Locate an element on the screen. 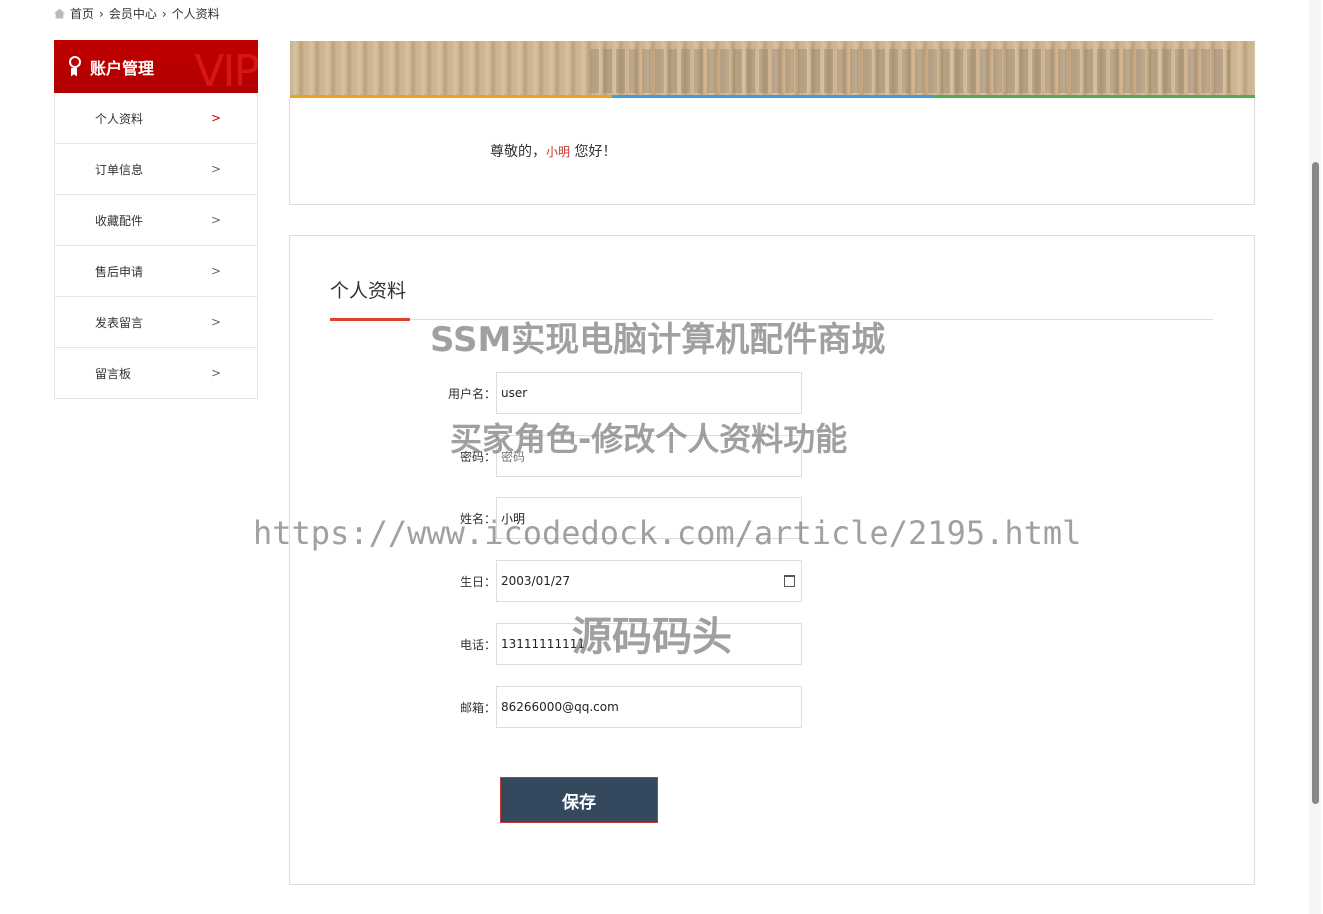  section-title: 个人资料 is located at coordinates (368, 291).